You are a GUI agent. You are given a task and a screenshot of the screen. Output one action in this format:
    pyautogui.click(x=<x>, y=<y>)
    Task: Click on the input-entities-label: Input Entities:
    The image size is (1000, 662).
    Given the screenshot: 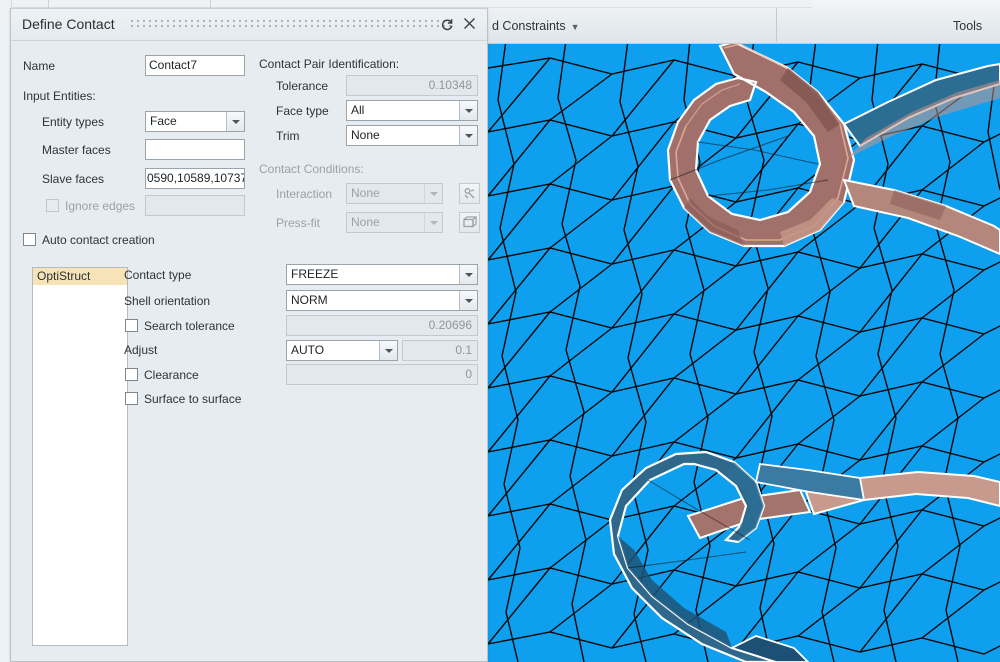 What is the action you would take?
    pyautogui.click(x=59, y=96)
    